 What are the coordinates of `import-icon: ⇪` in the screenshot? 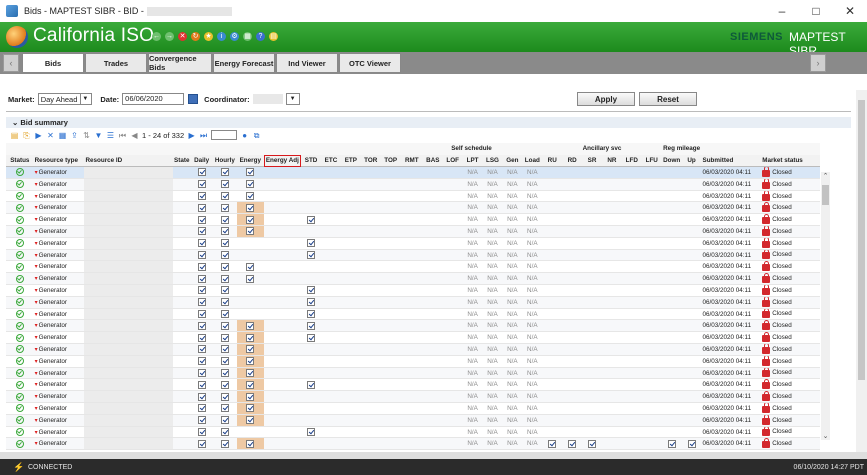 It's located at (74, 135).